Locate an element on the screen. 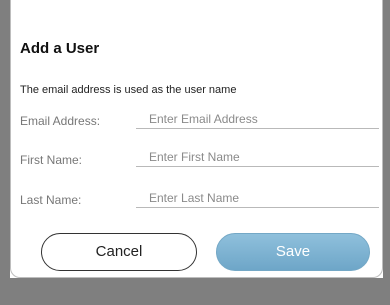 This screenshot has width=390, height=305. backdrop-bottom is located at coordinates (195, 291).